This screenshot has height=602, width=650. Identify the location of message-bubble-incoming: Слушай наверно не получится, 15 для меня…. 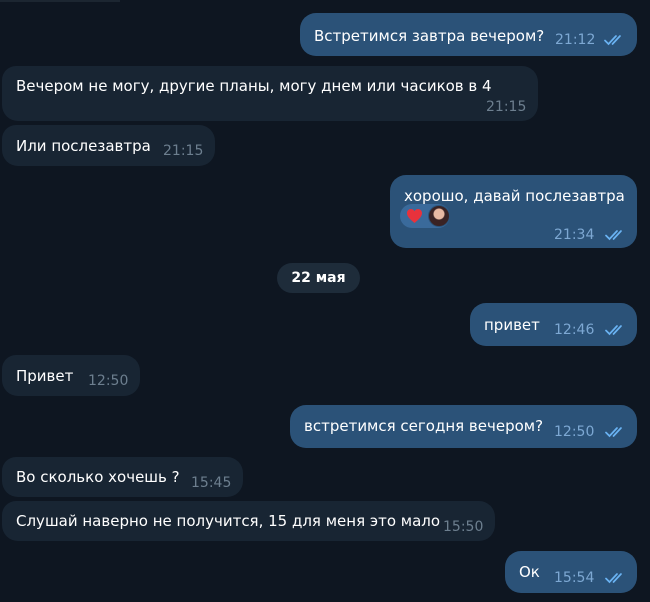
(248, 521).